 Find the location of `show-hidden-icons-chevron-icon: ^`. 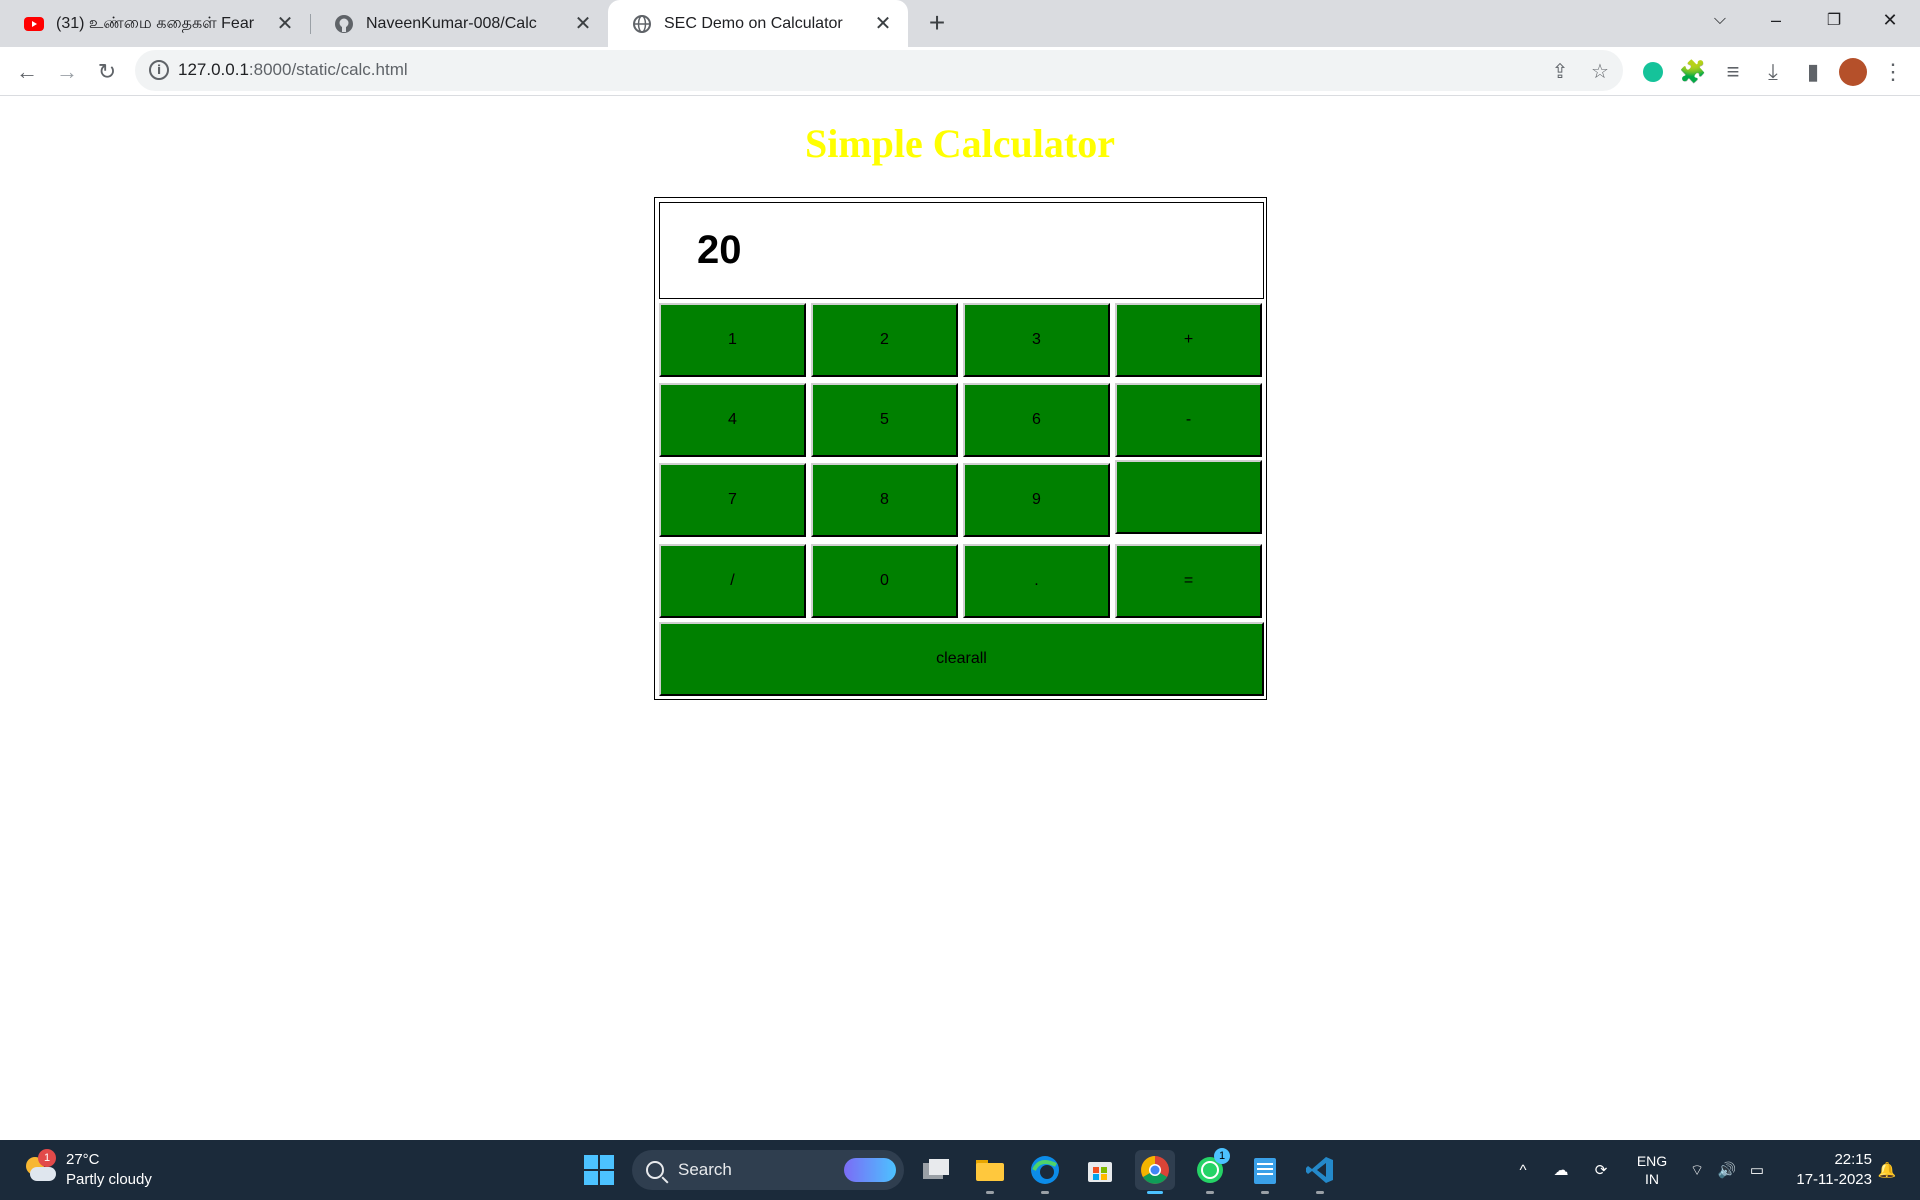

show-hidden-icons-chevron-icon: ^ is located at coordinates (1523, 1170).